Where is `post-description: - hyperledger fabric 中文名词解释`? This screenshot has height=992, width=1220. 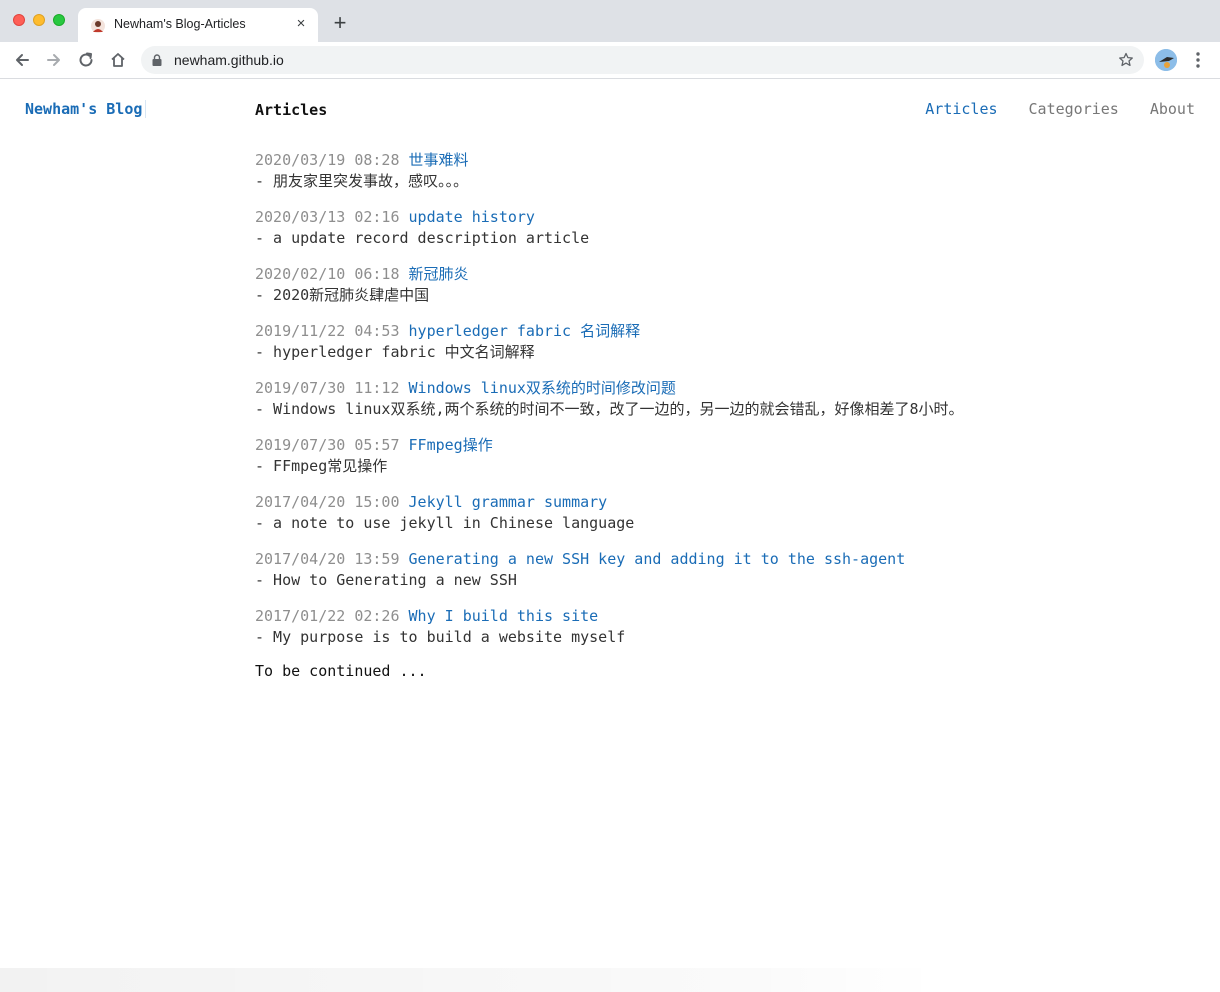
post-description: - hyperledger fabric 中文名词解释 is located at coordinates (395, 352).